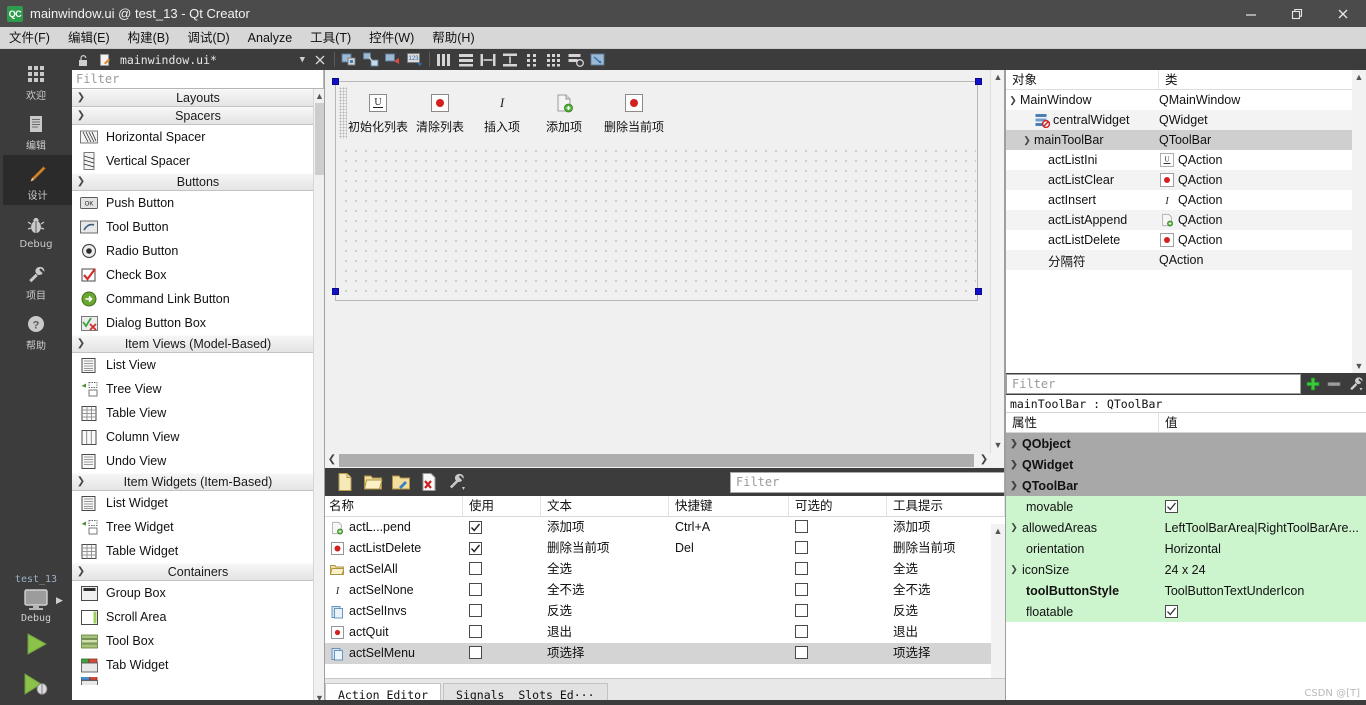 This screenshot has width=1366, height=705. What do you see at coordinates (198, 641) in the screenshot?
I see `widget-item-tool-box: Tool Box` at bounding box center [198, 641].